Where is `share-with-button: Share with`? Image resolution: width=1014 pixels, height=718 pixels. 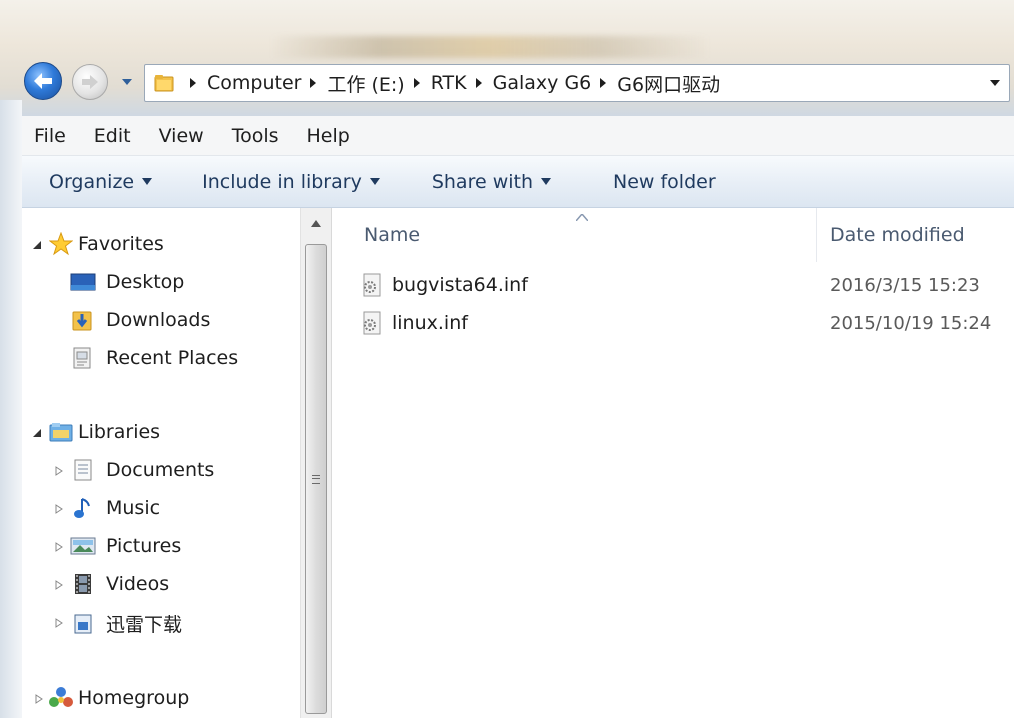 share-with-button: Share with is located at coordinates (491, 181).